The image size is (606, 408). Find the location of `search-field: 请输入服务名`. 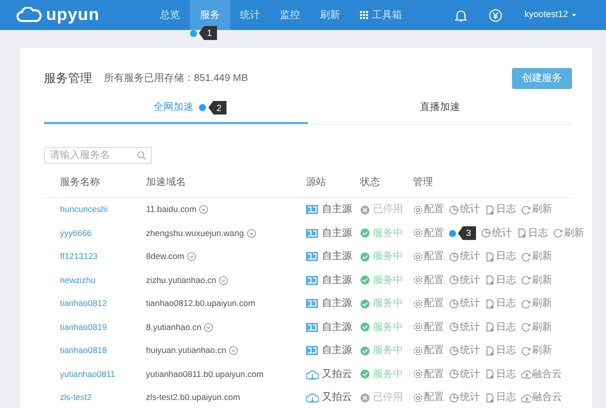

search-field: 请输入服务名 is located at coordinates (98, 155).